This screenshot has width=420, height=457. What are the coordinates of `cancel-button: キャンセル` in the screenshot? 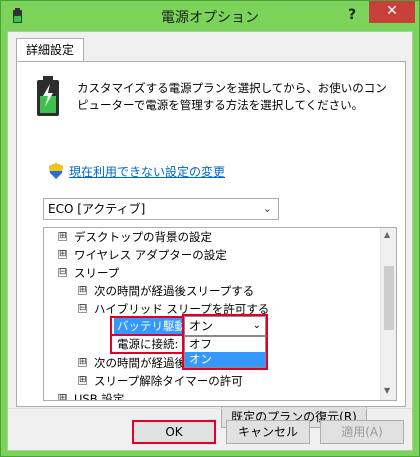 It's located at (268, 432).